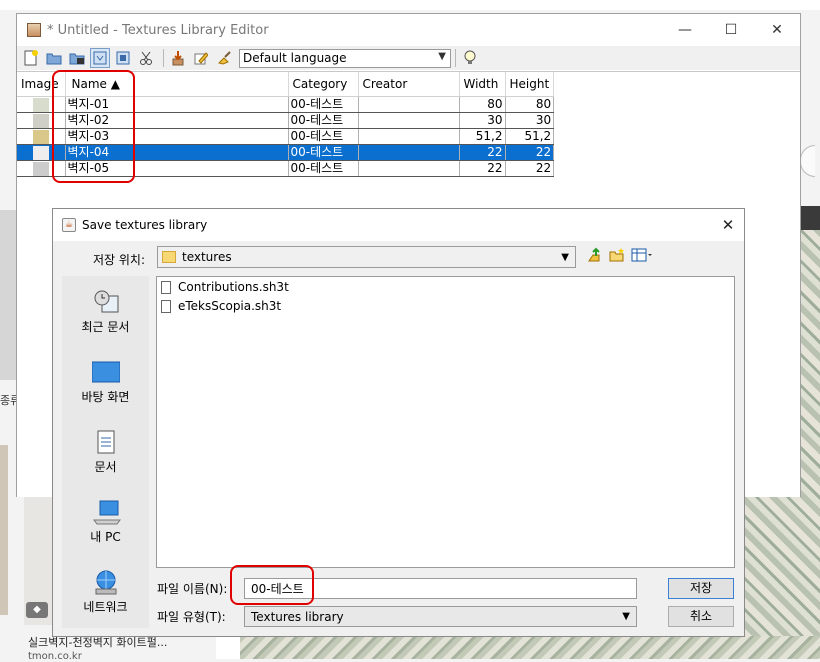  What do you see at coordinates (37, 610) in the screenshot?
I see `background-badge: ◆` at bounding box center [37, 610].